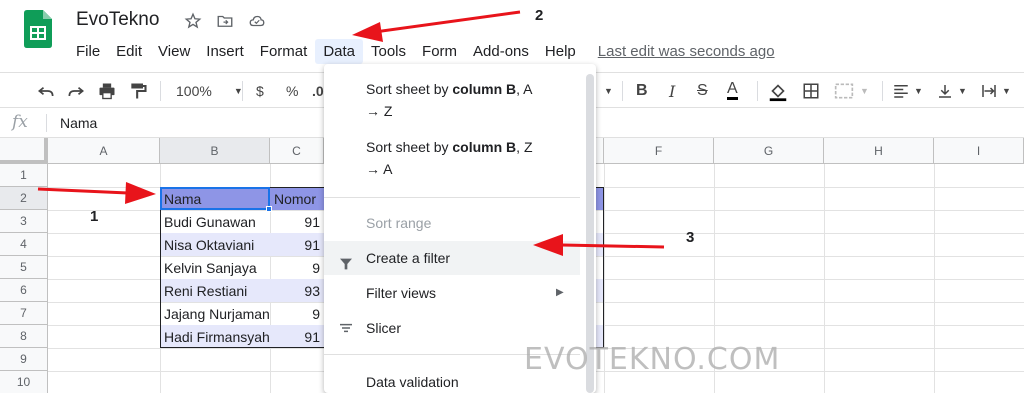  Describe the element at coordinates (38, 29) in the screenshot. I see `sheets-logo-icon` at that location.